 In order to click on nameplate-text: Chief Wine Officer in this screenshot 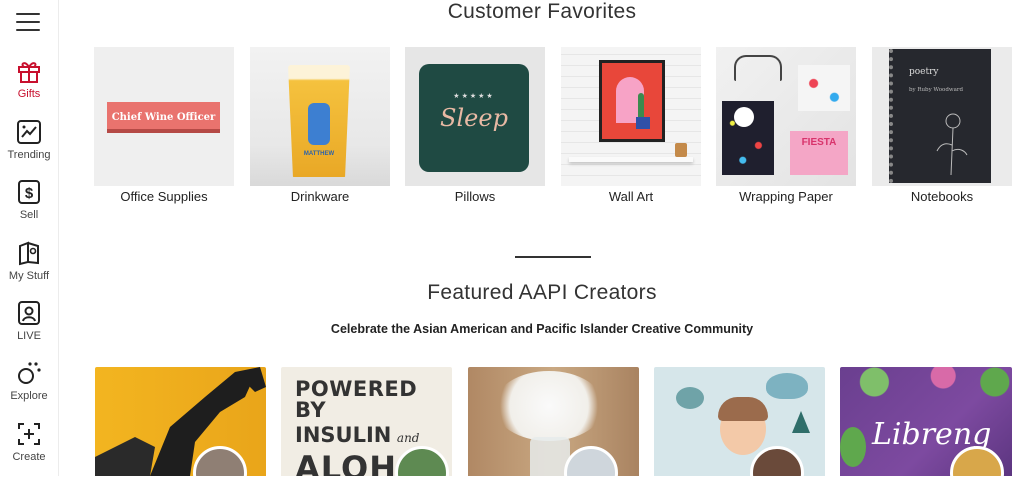, I will do `click(163, 117)`.